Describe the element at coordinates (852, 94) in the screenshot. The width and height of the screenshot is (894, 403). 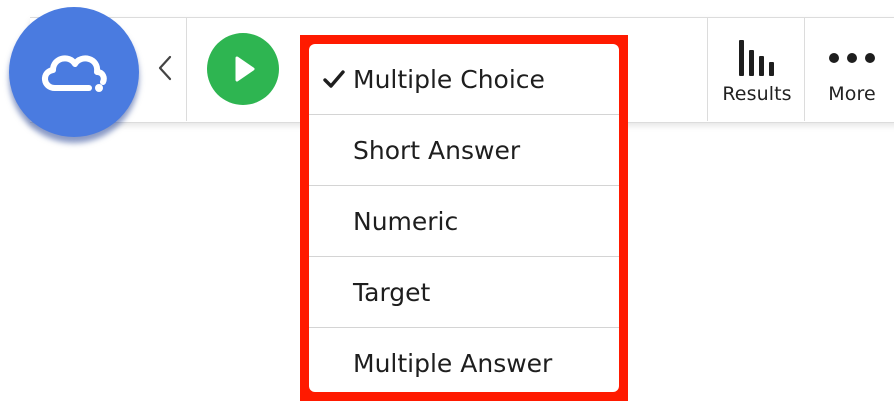
I see `more-label: More` at that location.